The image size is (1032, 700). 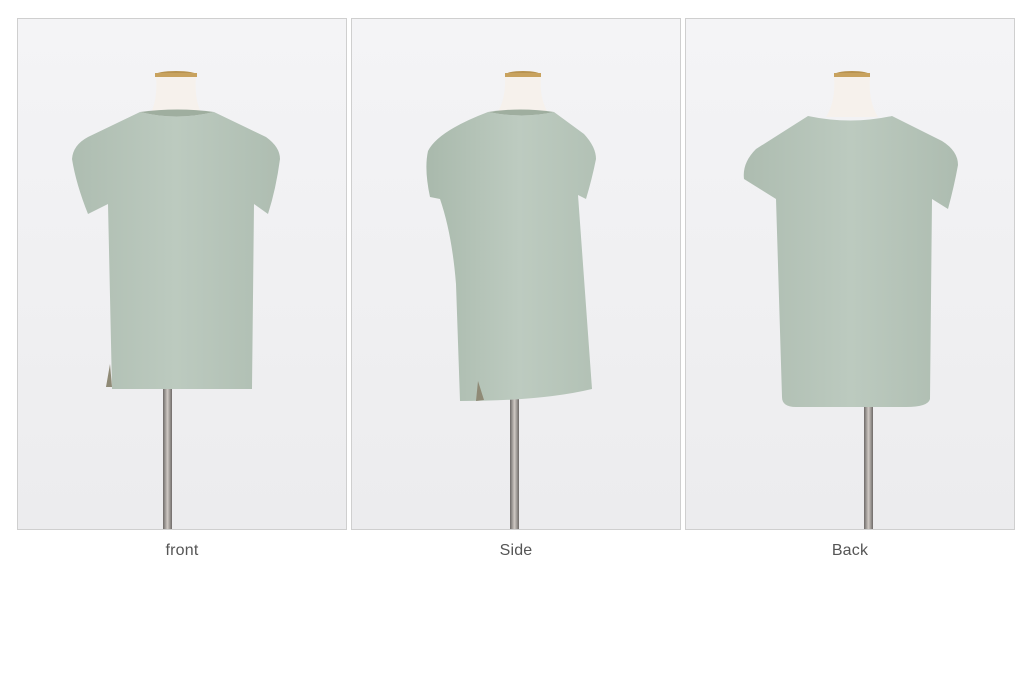 I want to click on caption-front: front, so click(x=182, y=550).